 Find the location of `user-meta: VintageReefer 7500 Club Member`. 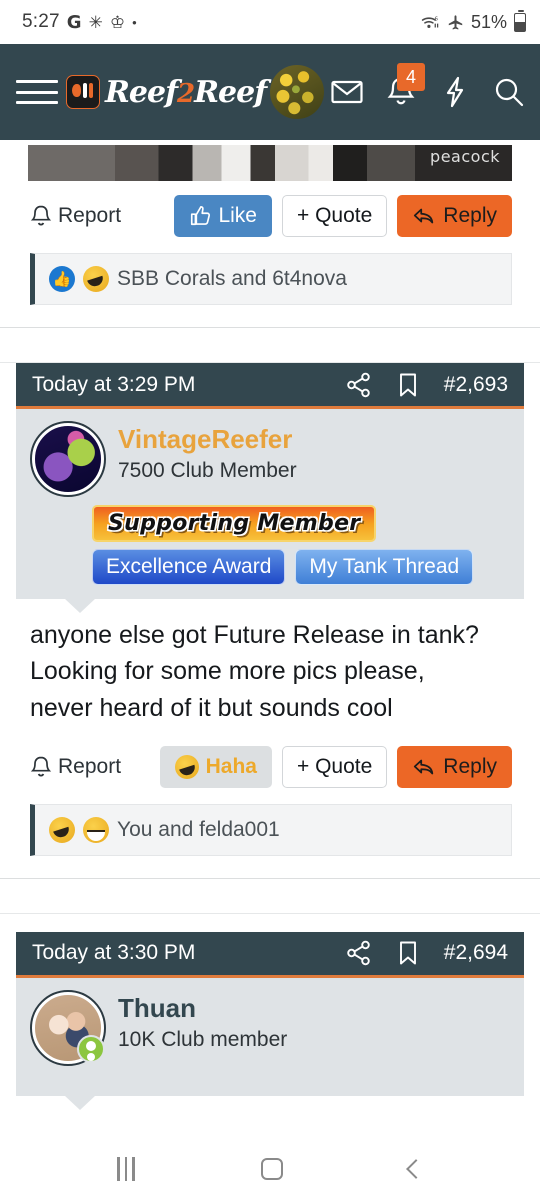

user-meta: VintageReefer 7500 Club Member is located at coordinates (207, 459).